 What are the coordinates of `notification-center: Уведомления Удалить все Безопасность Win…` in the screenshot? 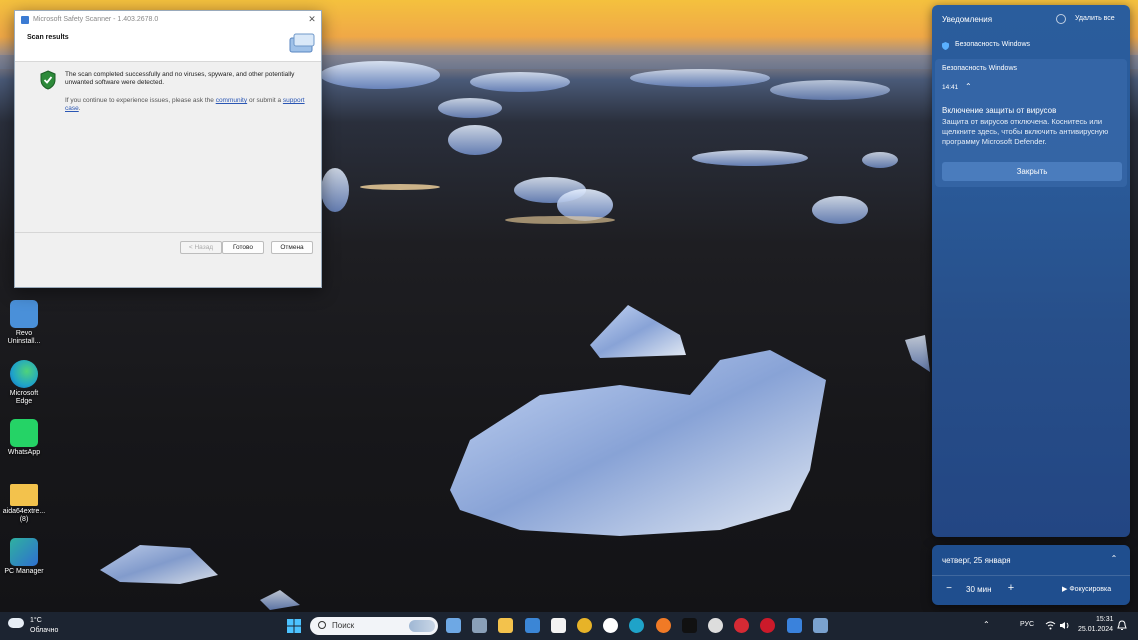 It's located at (1031, 271).